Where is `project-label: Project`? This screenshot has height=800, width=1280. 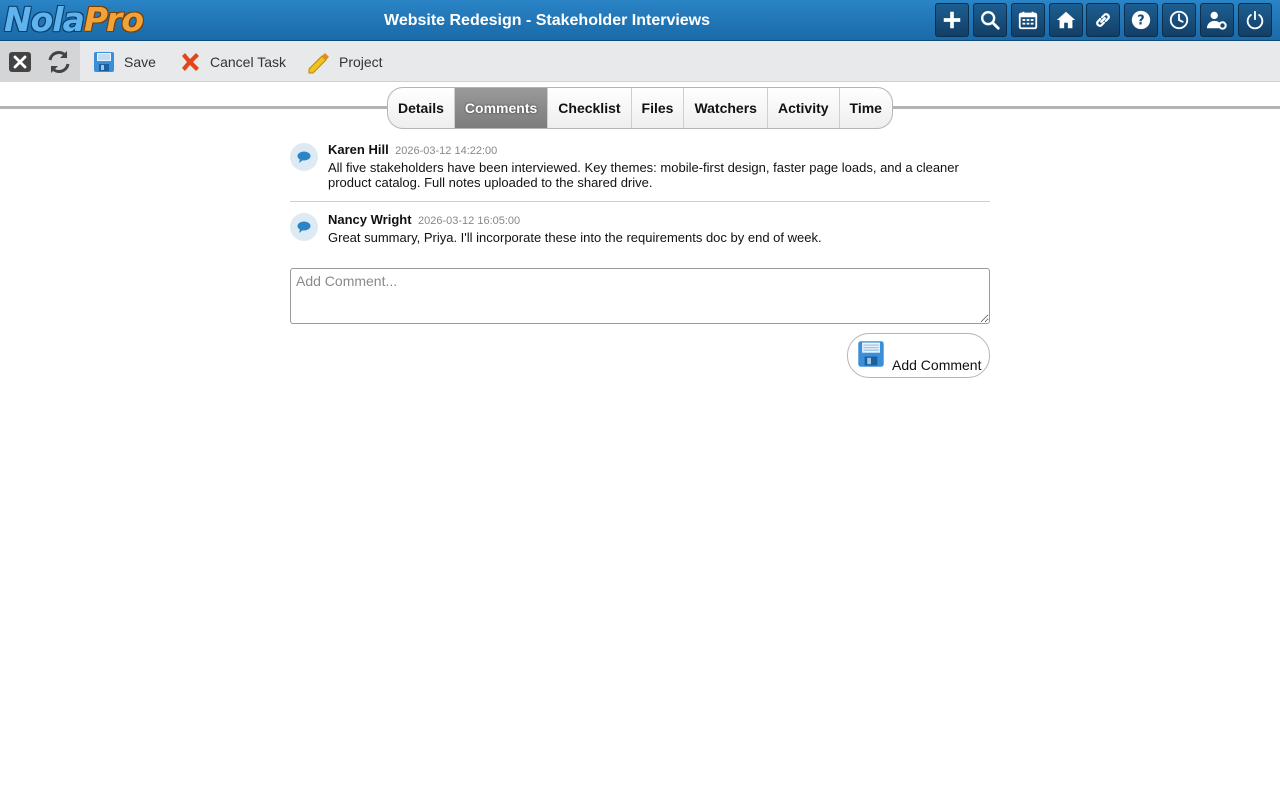
project-label: Project is located at coordinates (361, 61).